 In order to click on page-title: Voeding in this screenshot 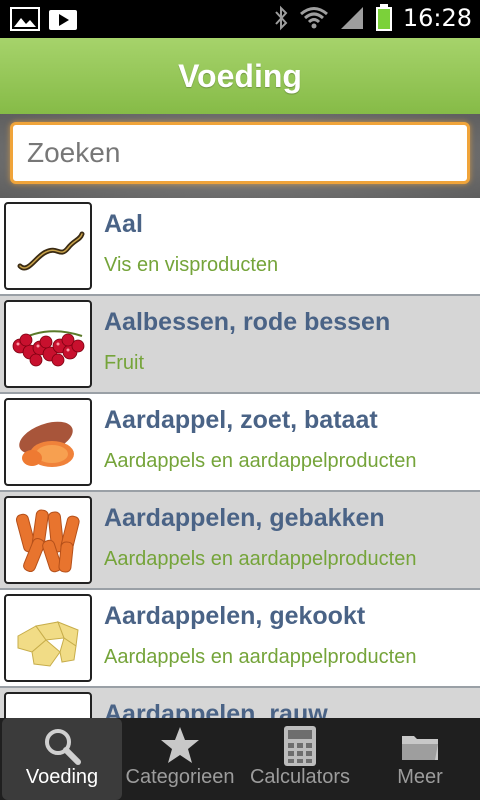, I will do `click(240, 75)`.